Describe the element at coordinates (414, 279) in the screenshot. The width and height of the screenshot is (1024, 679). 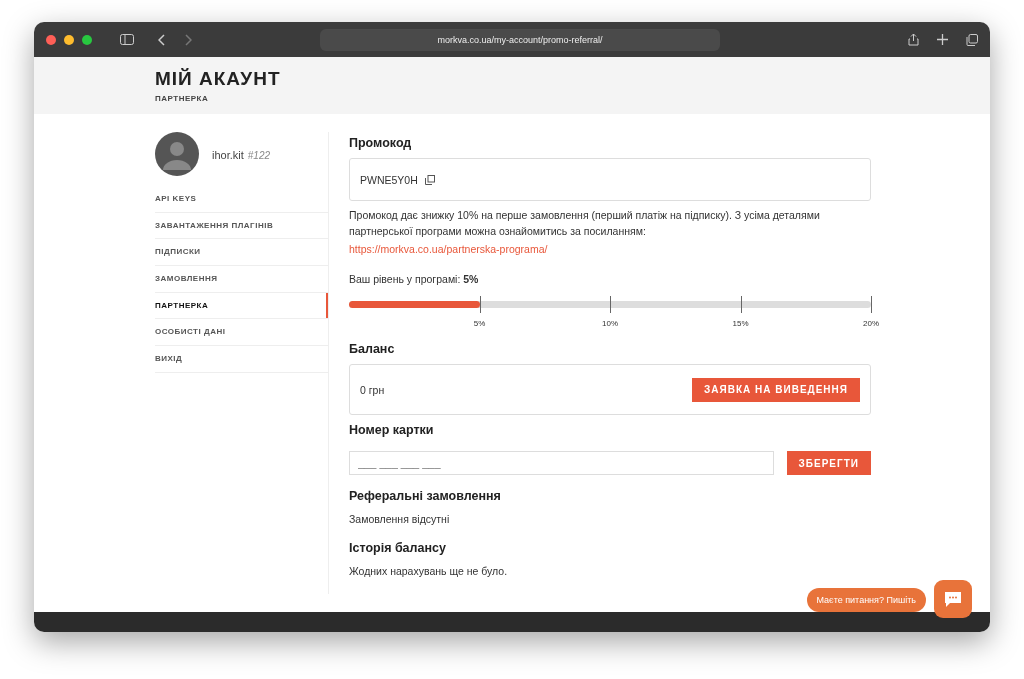
I see `level-label: Ваш рівень у програмі: 5%` at that location.